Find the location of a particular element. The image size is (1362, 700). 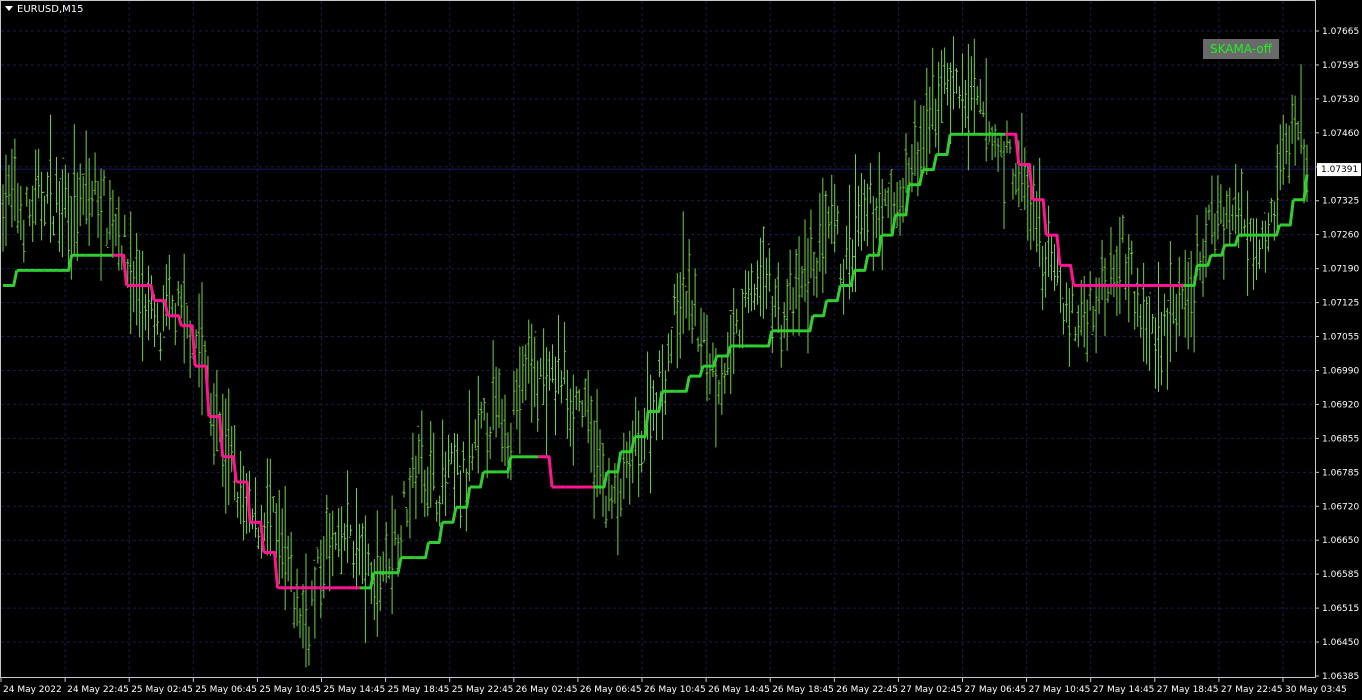

x-tick-label: 25 May 02:45 is located at coordinates (162, 690).